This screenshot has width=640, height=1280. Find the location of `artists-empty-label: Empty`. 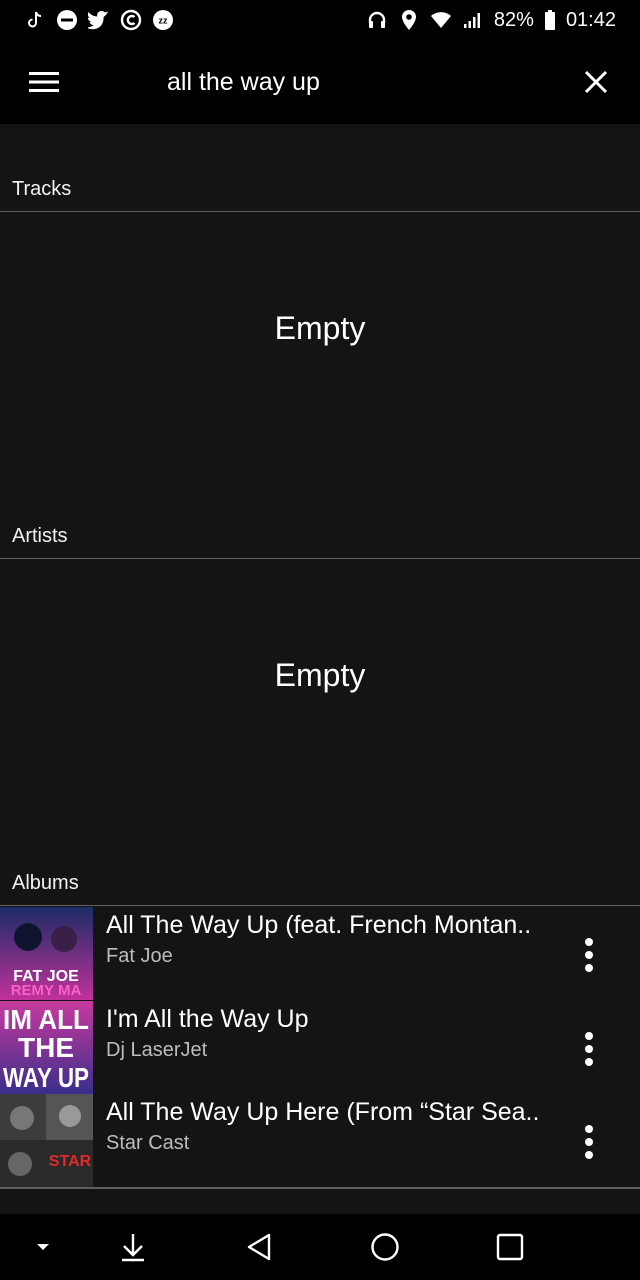

artists-empty-label: Empty is located at coordinates (320, 675).